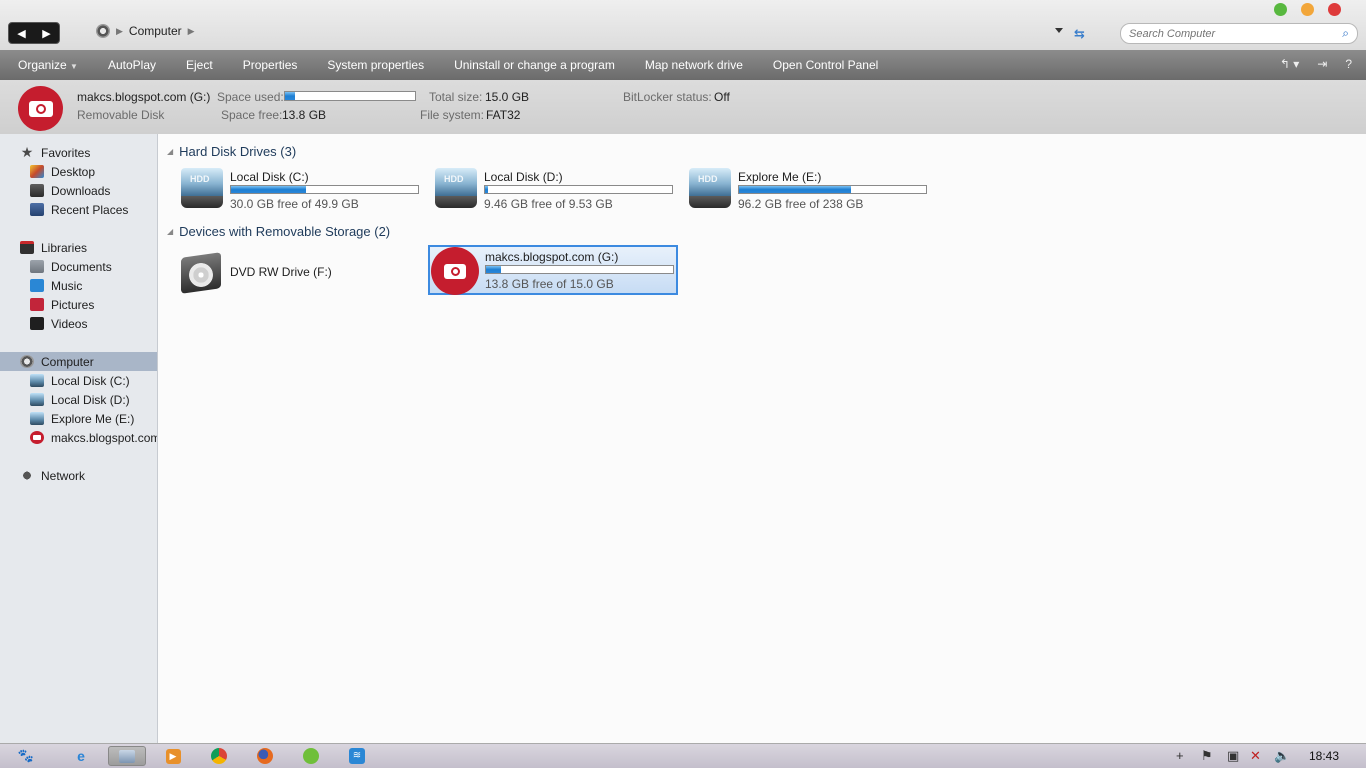 This screenshot has height=768, width=1366. I want to click on breadcrumb-computer: Computer, so click(155, 31).